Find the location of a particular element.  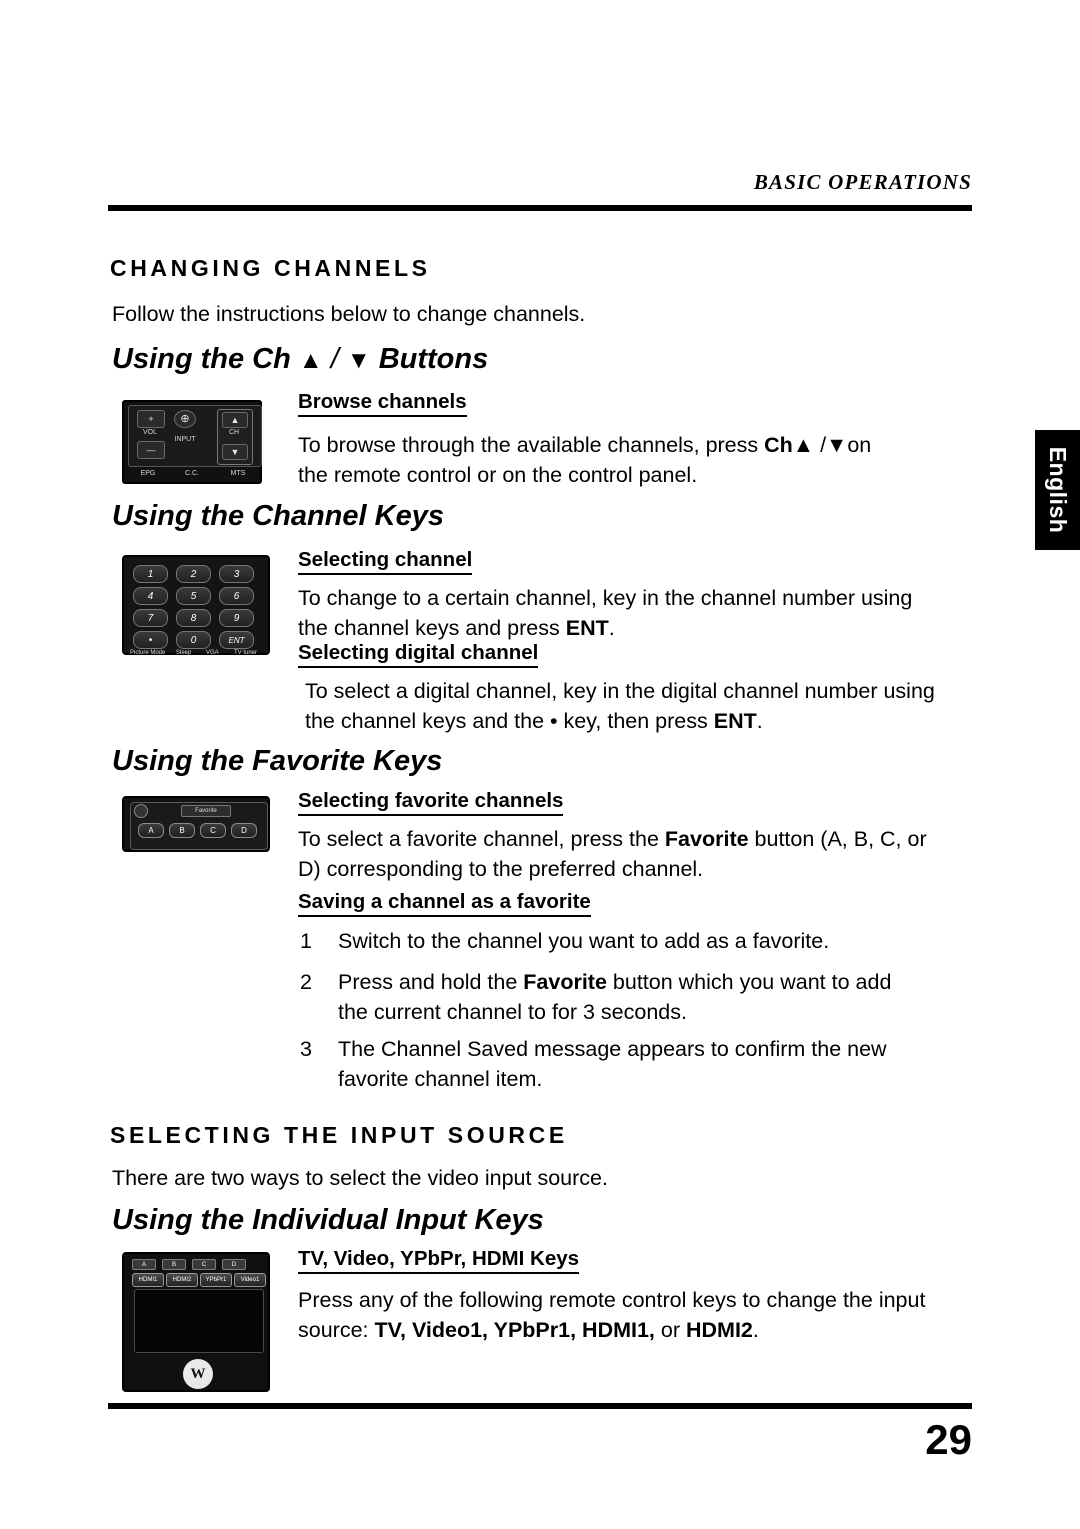

key-1: 1 is located at coordinates (150, 574).